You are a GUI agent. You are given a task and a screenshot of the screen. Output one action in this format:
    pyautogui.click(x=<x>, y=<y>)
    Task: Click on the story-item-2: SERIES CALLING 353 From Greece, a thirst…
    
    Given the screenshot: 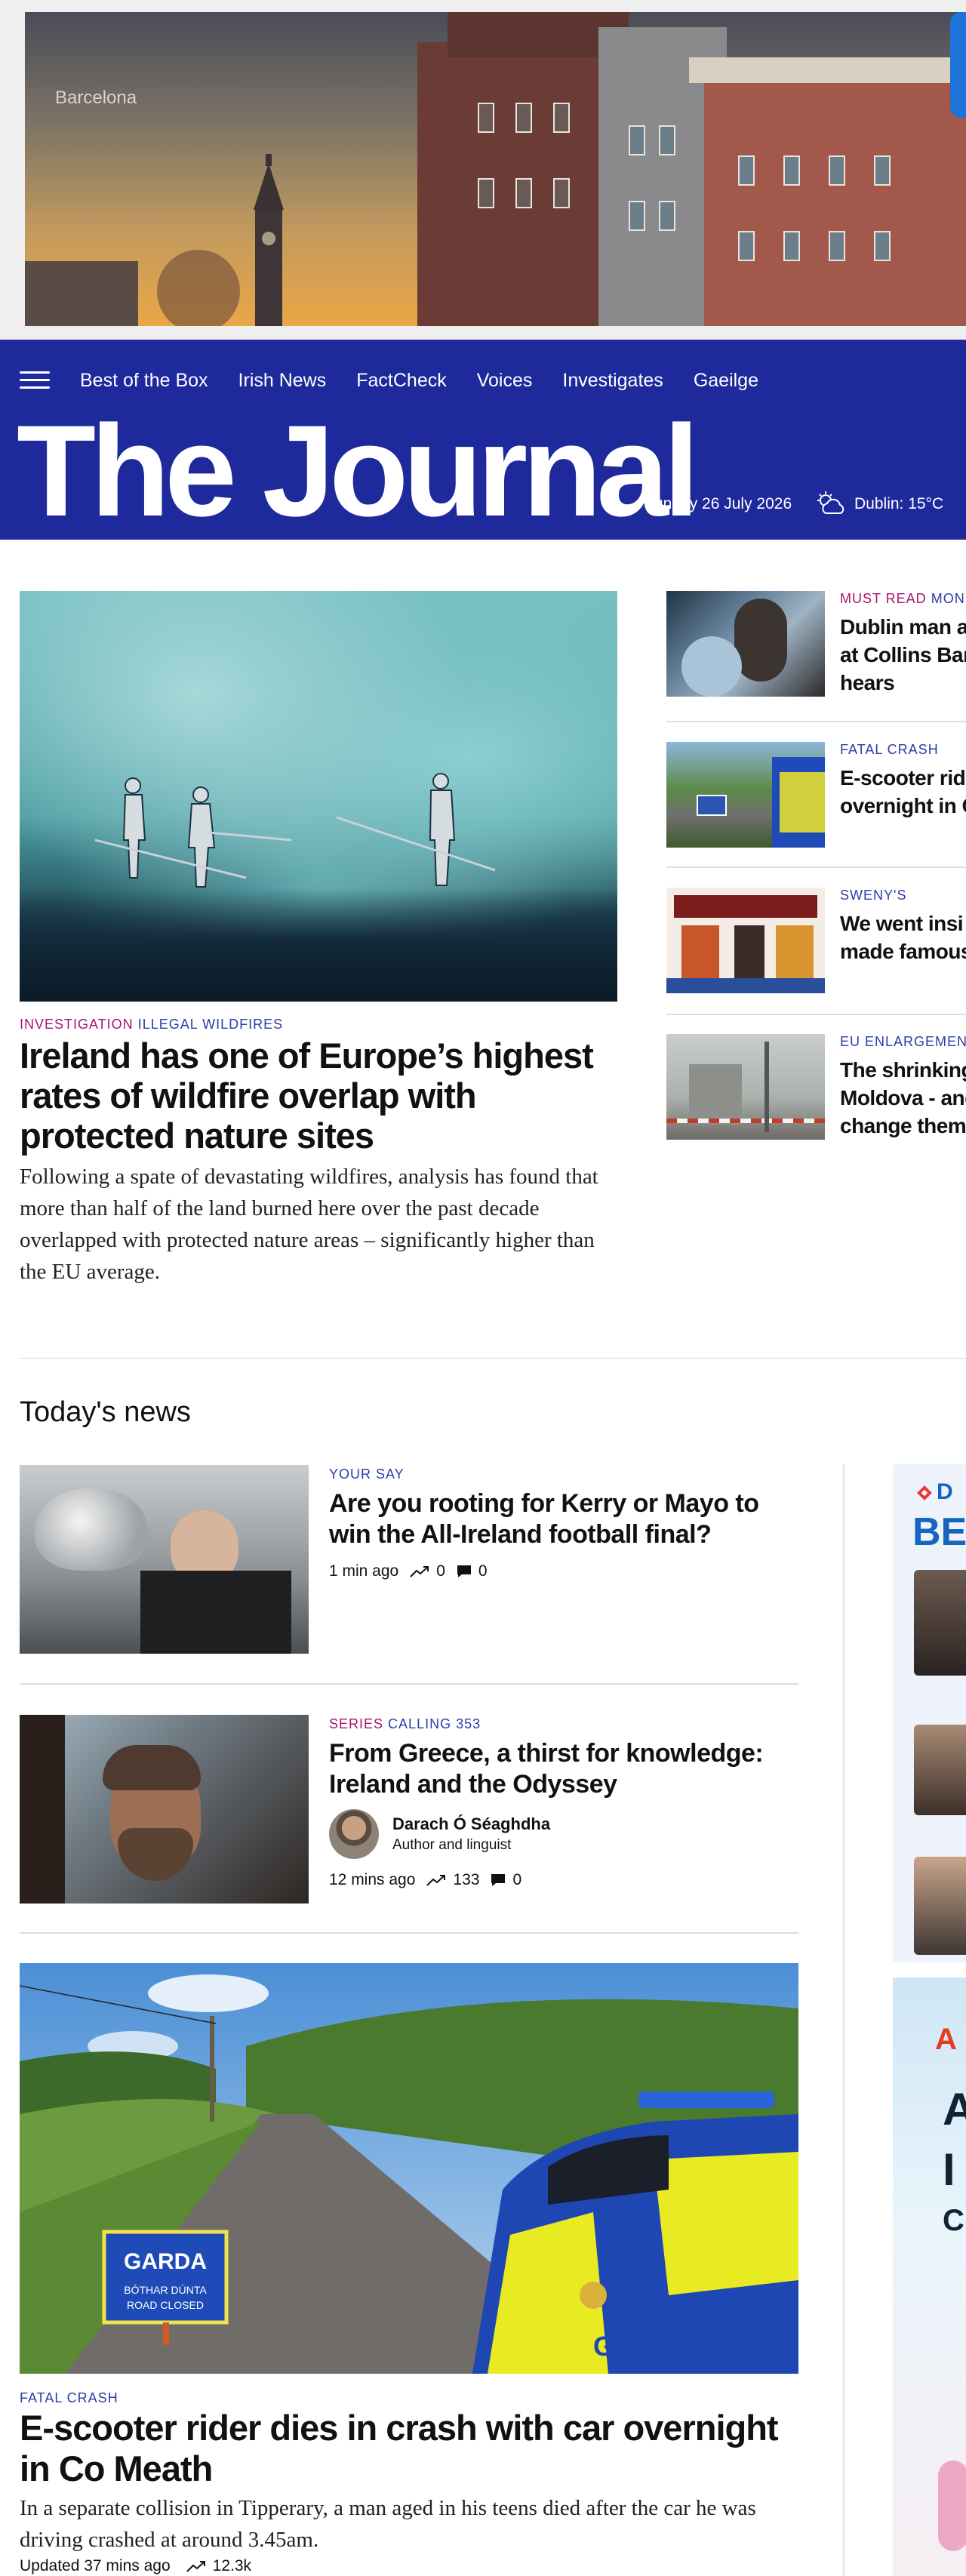 What is the action you would take?
    pyautogui.click(x=563, y=1802)
    